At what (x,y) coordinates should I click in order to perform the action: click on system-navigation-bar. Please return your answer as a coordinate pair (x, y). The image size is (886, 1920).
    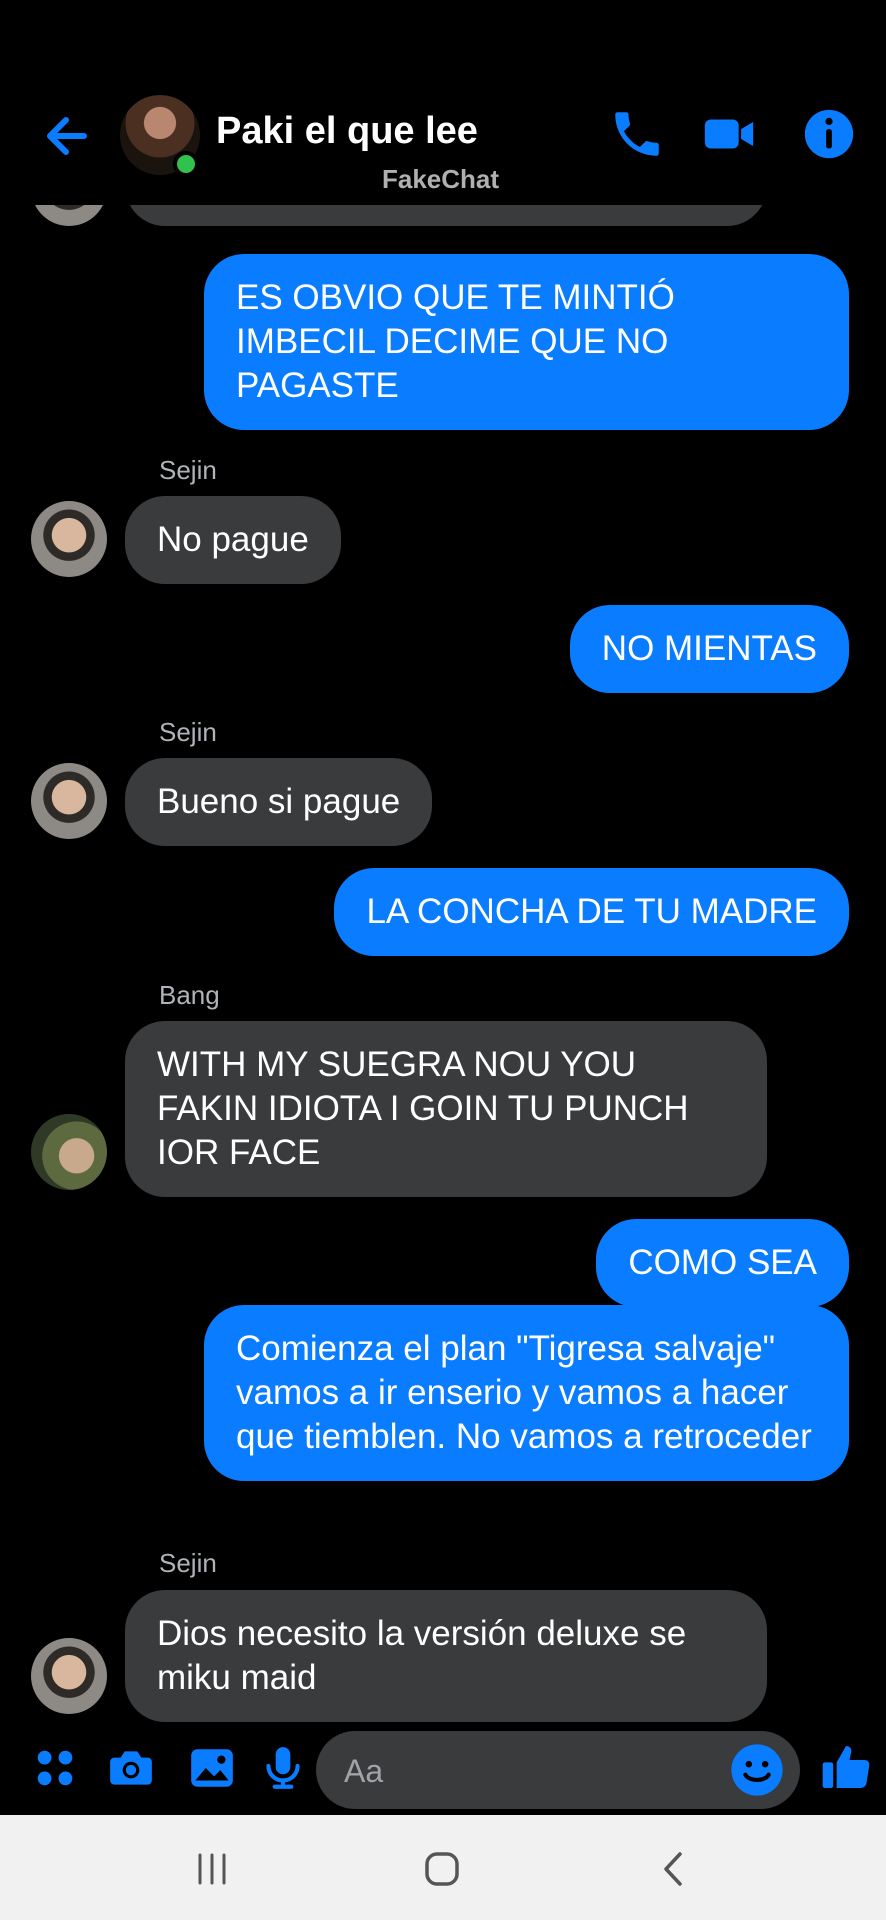
    Looking at the image, I should click on (443, 1867).